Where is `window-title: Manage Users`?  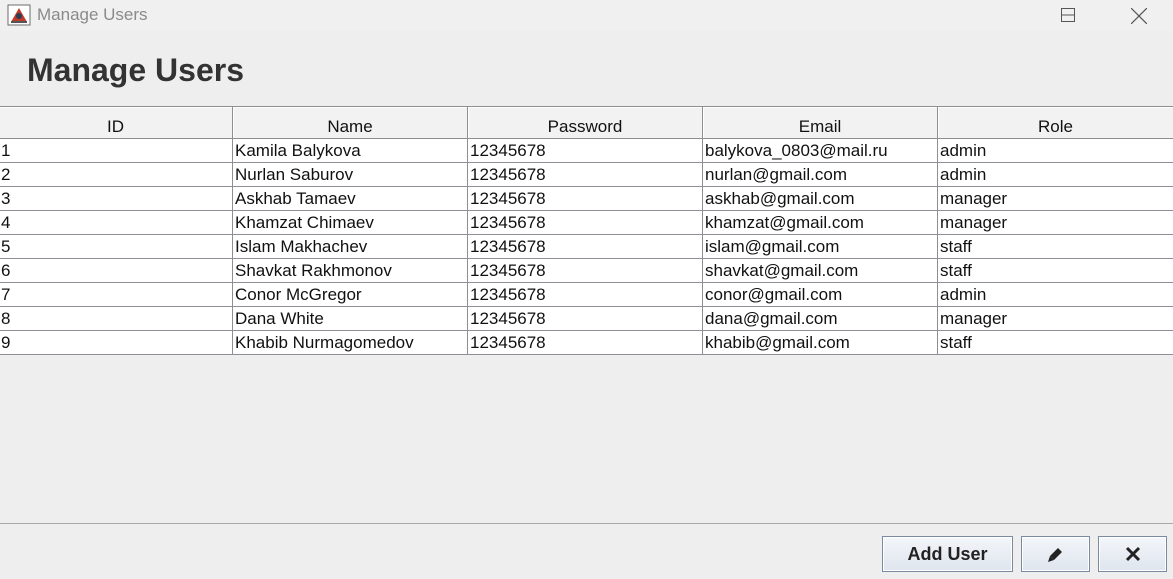
window-title: Manage Users is located at coordinates (92, 14).